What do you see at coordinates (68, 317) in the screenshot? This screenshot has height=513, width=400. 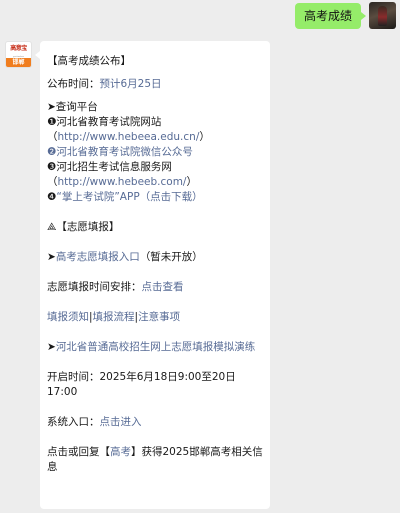 I see `notice-link-instructions: 填报须知` at bounding box center [68, 317].